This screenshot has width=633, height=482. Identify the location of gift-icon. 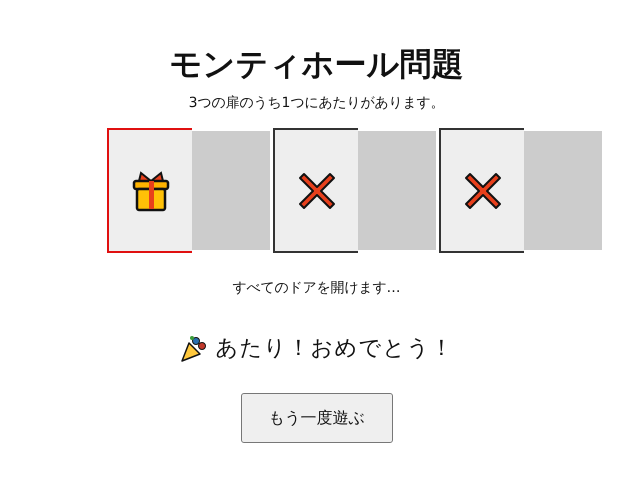
(150, 190).